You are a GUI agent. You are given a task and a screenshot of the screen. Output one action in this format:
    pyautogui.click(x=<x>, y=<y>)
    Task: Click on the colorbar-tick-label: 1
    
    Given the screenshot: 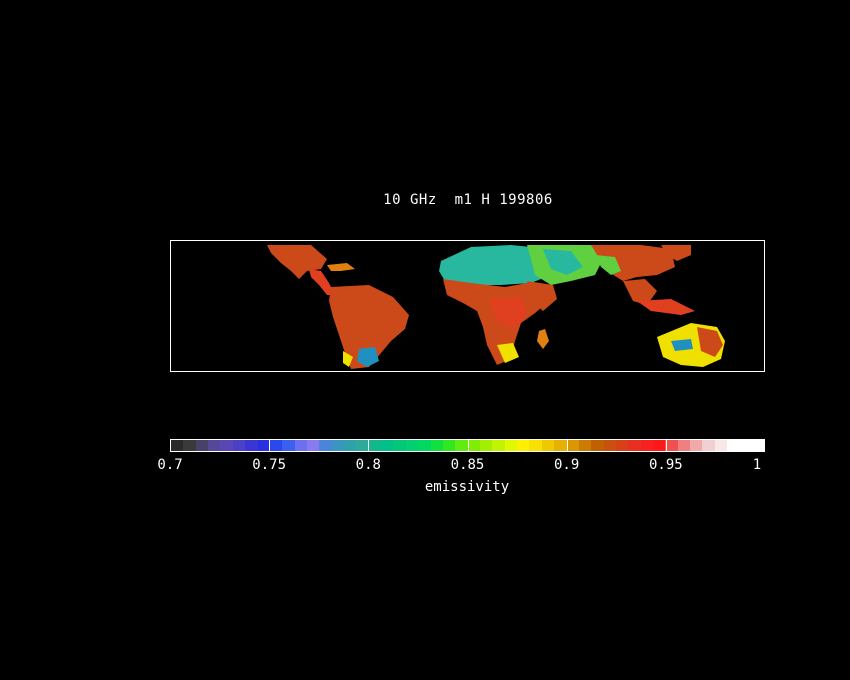 What is the action you would take?
    pyautogui.click(x=757, y=465)
    